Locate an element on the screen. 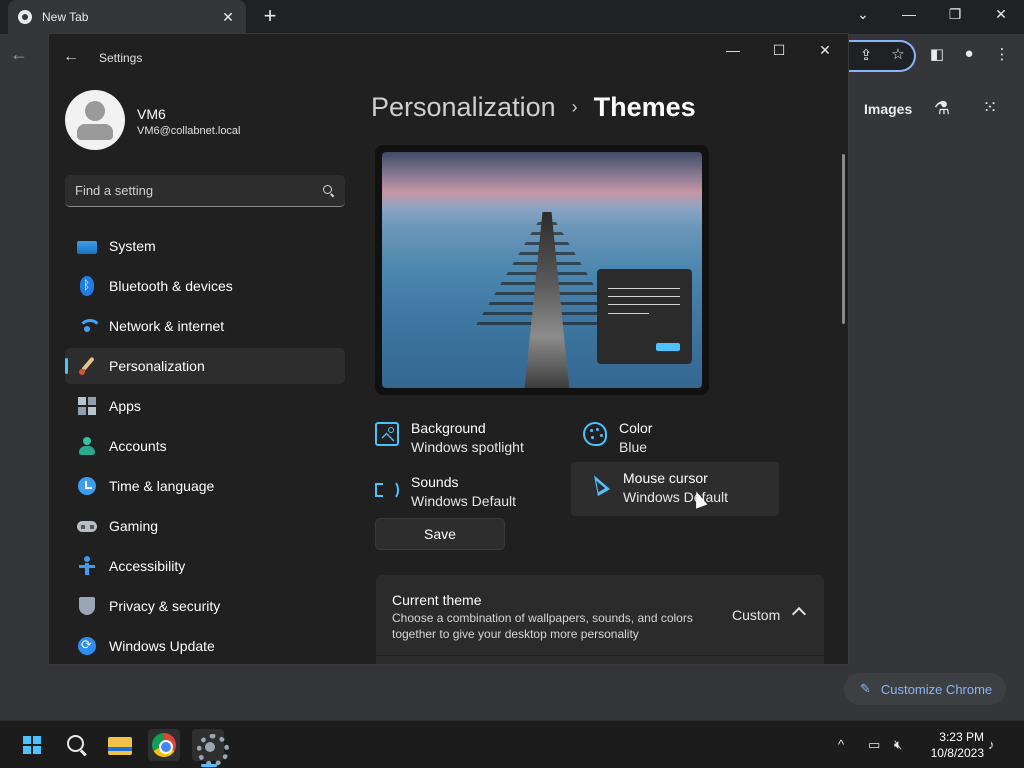  google-apps-icon: ⁙ is located at coordinates (990, 107).